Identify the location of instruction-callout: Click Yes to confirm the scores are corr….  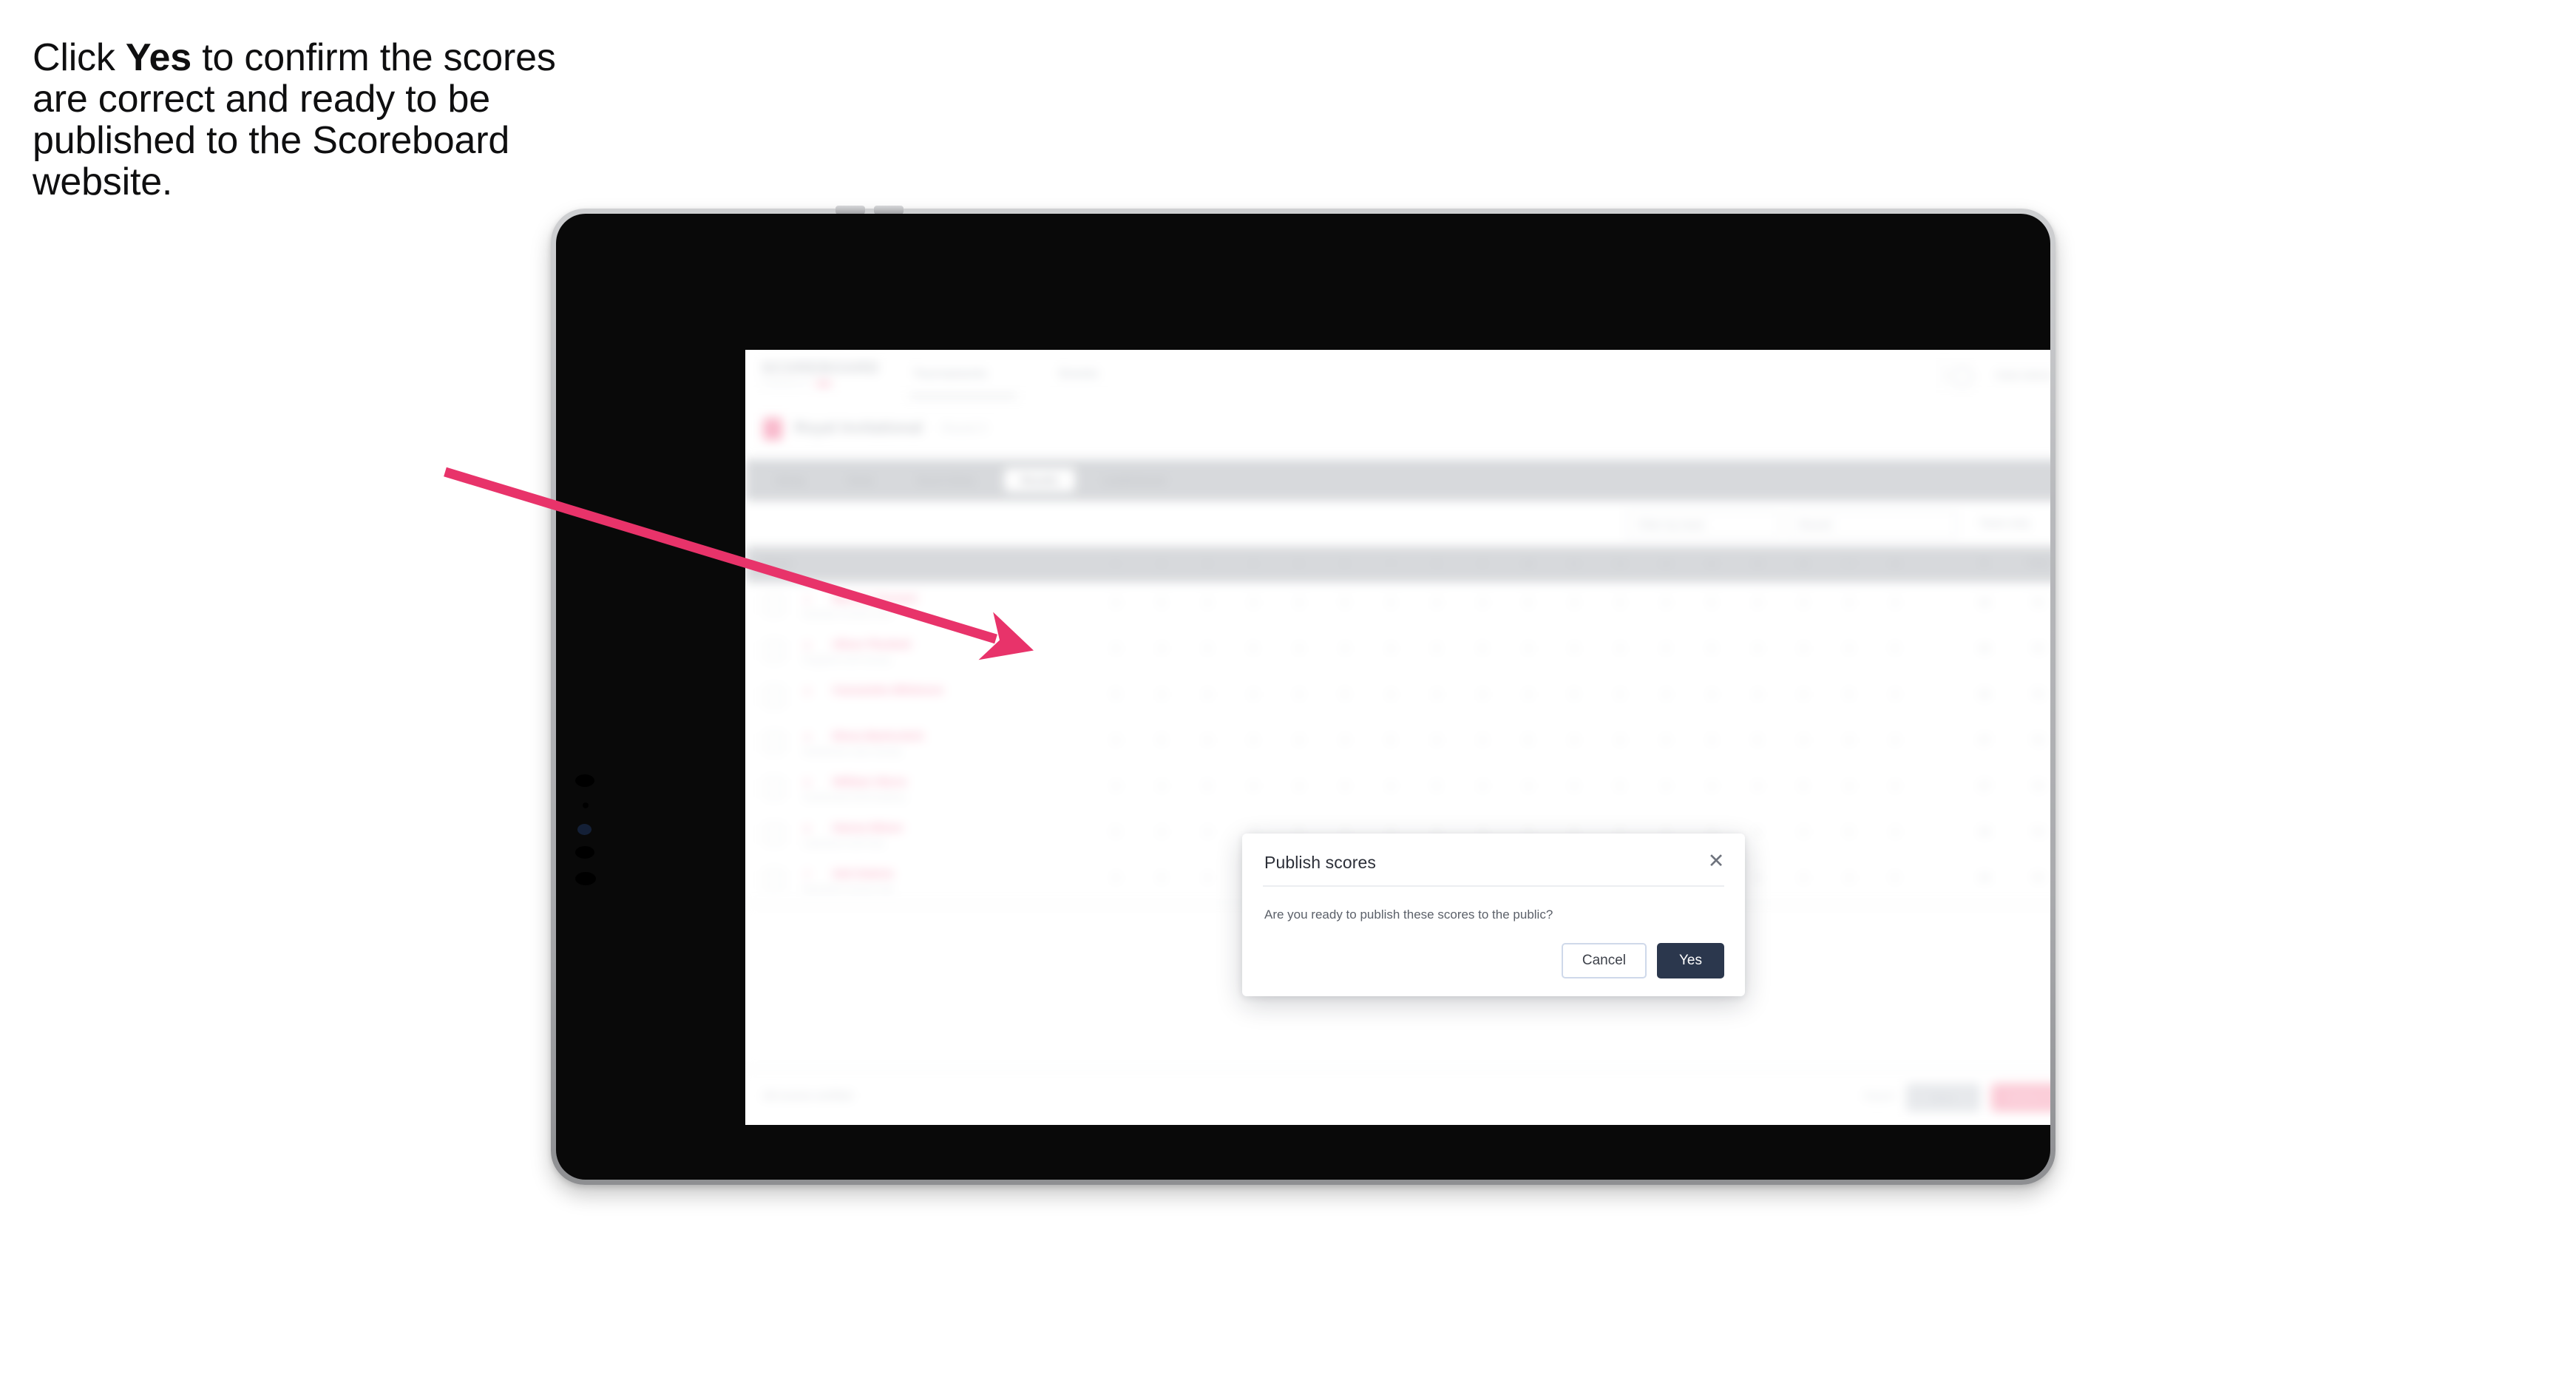
(313, 120).